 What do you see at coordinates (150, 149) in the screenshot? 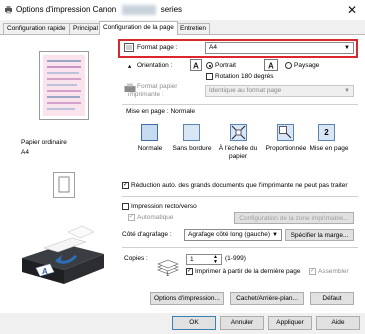
I see `layout-option-normal: Normale` at bounding box center [150, 149].